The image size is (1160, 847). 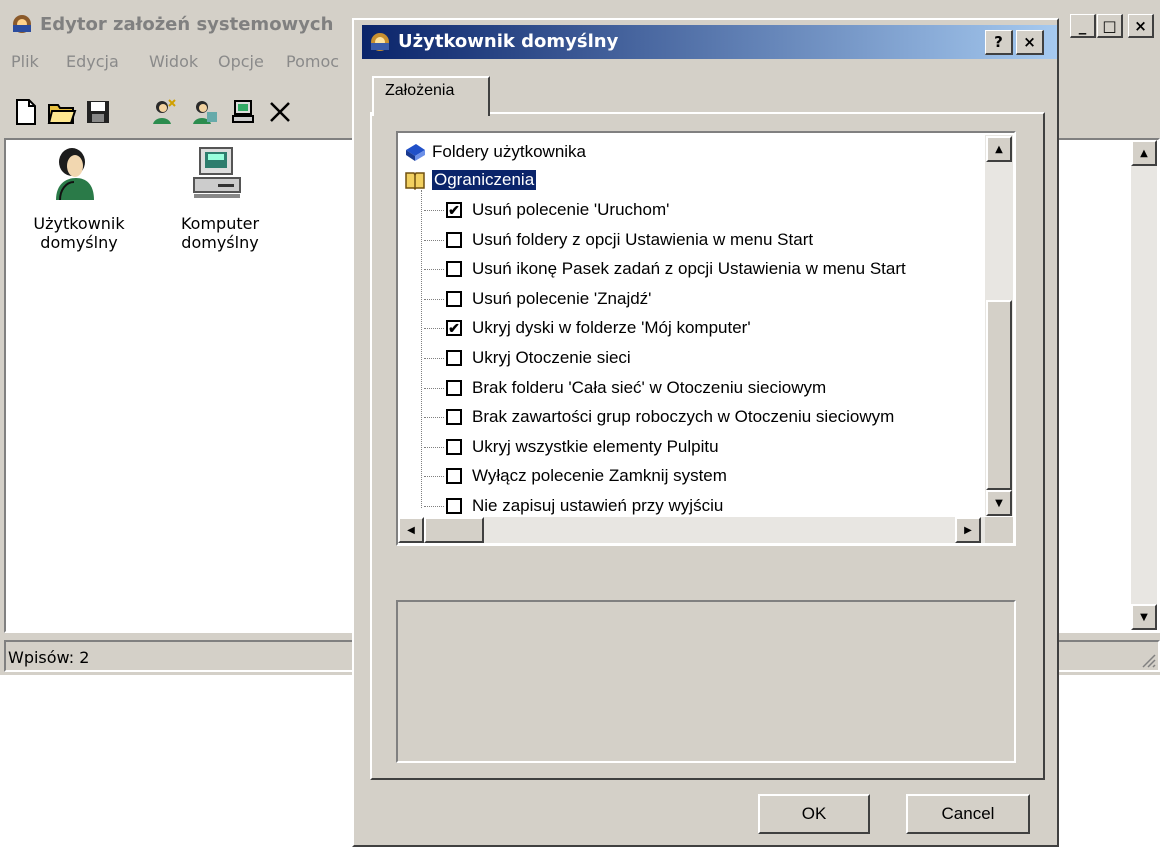 What do you see at coordinates (968, 530) in the screenshot?
I see `tree-scroll-right-button: ▶` at bounding box center [968, 530].